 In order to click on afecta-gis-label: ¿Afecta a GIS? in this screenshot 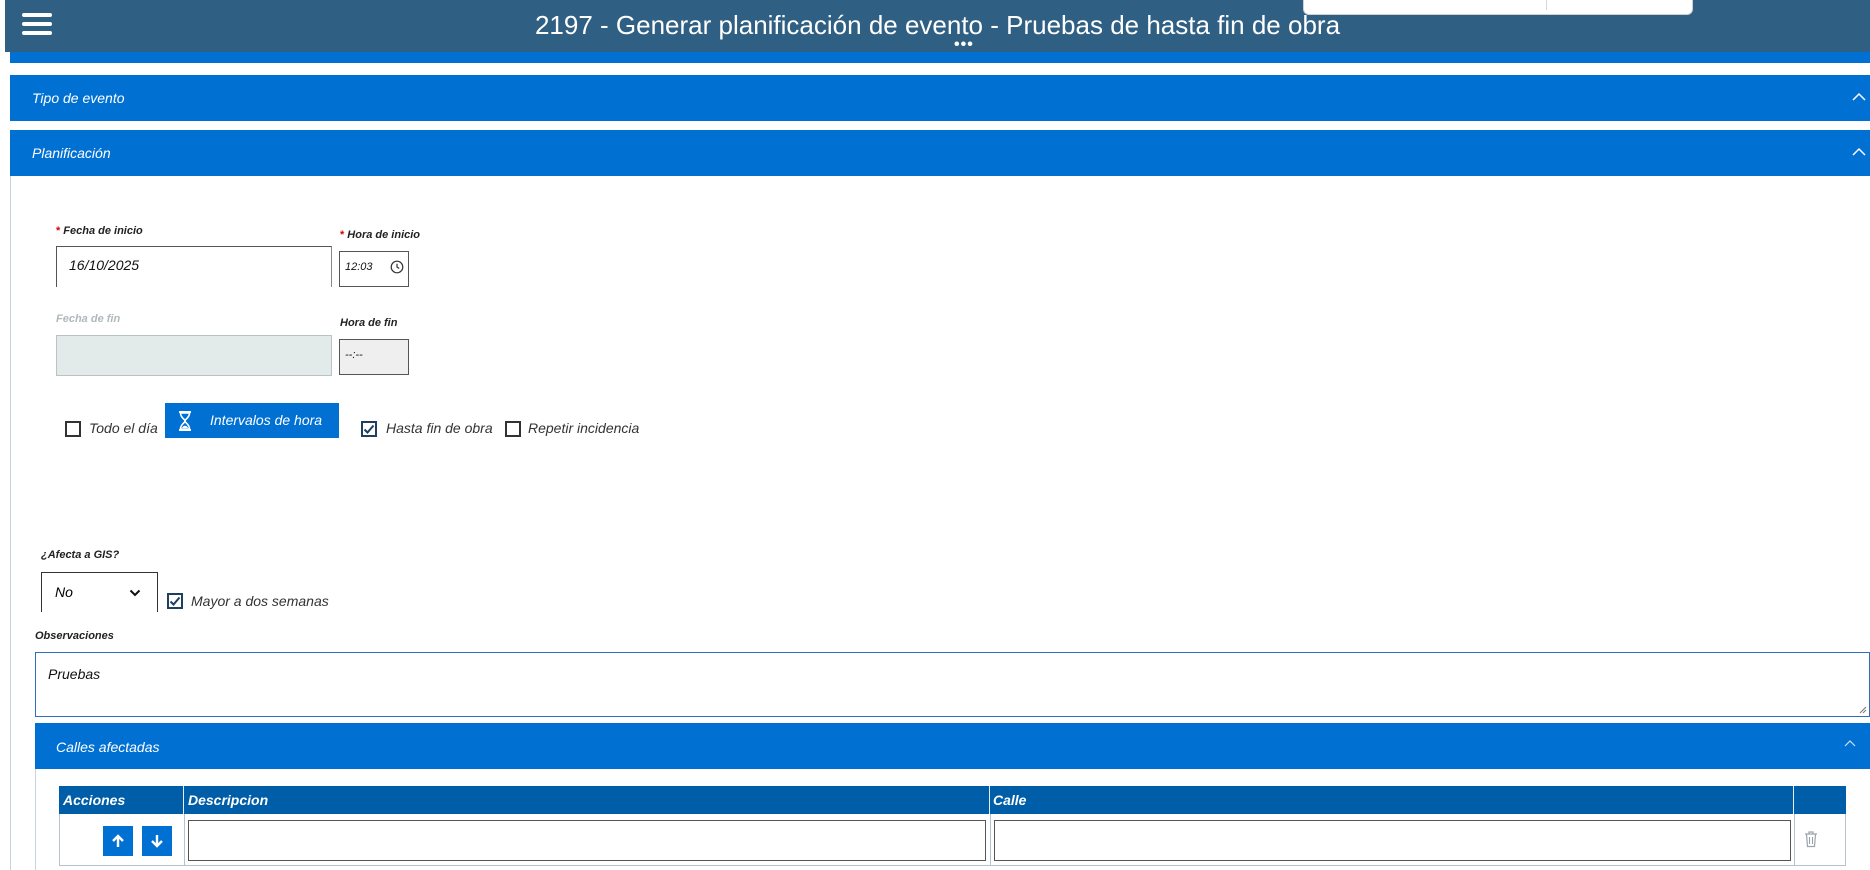, I will do `click(80, 555)`.